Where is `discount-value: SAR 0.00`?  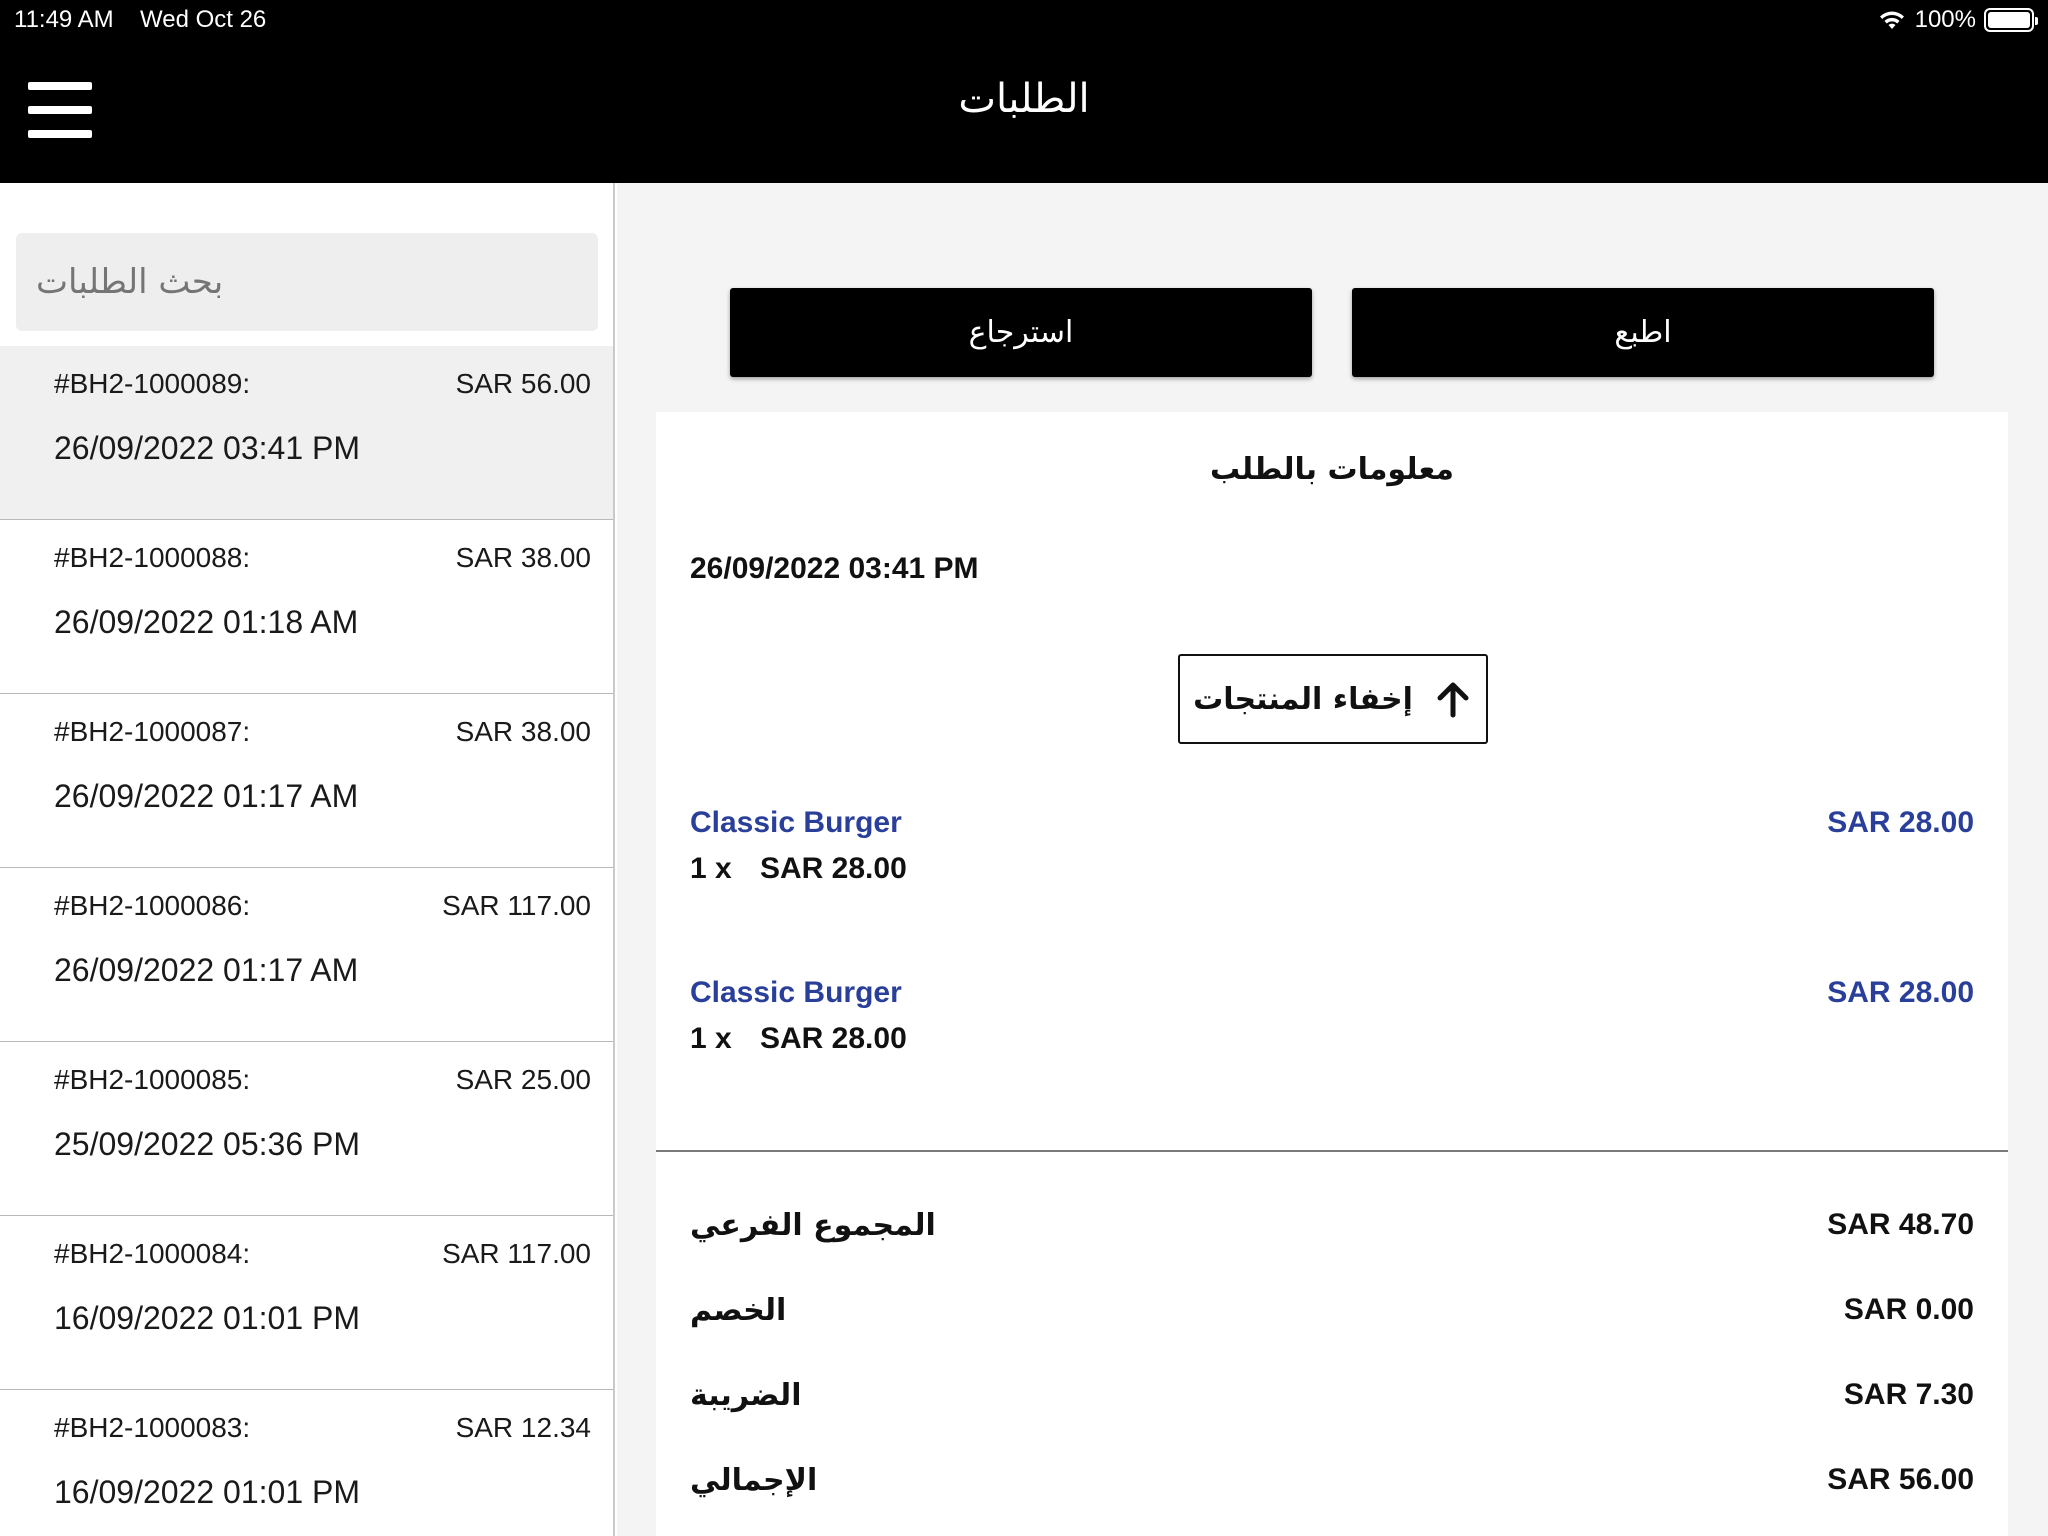
discount-value: SAR 0.00 is located at coordinates (1908, 1309).